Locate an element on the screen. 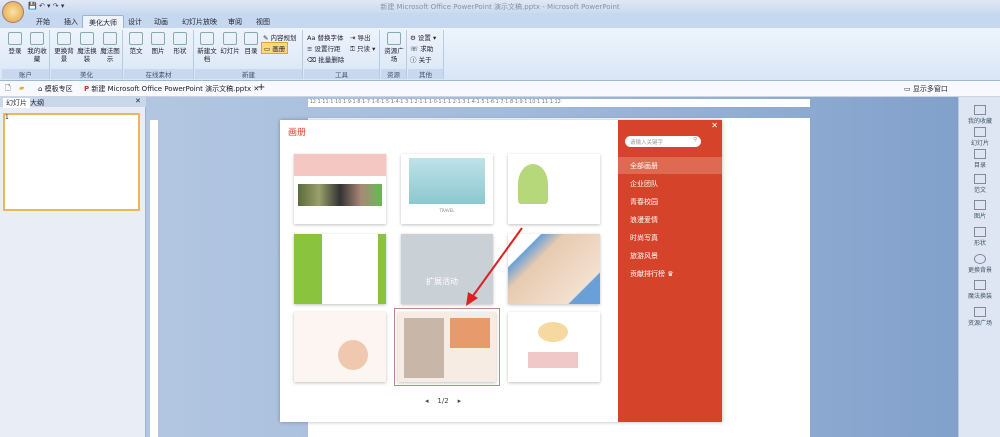 The image size is (1000, 437). content-plan-button: ✎ 内容规划 is located at coordinates (280, 37).